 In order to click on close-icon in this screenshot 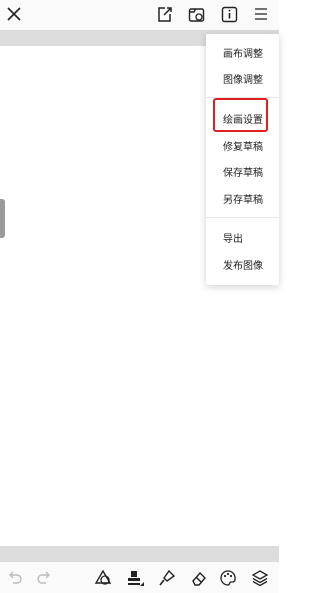, I will do `click(14, 14)`.